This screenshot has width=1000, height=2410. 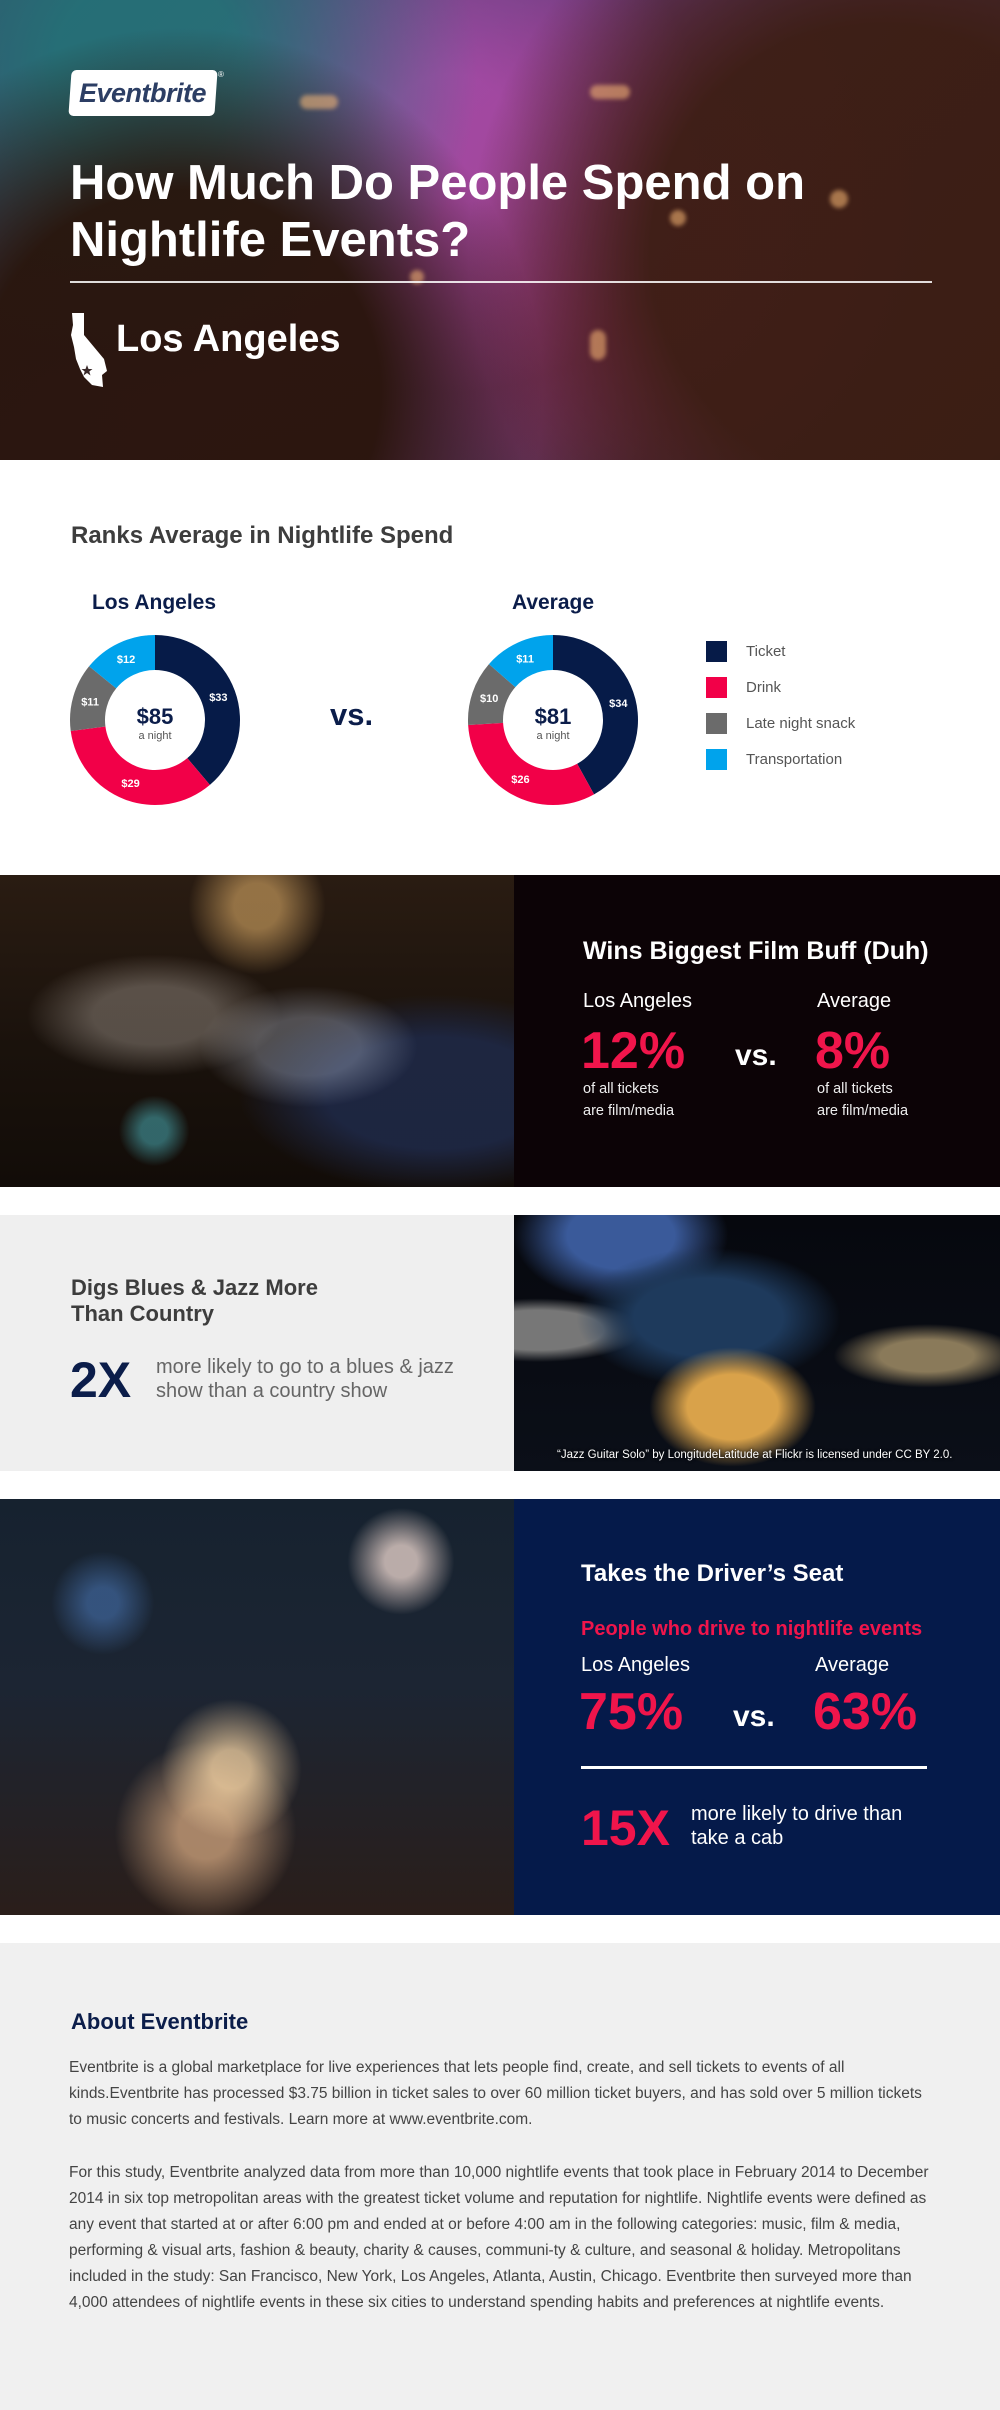 What do you see at coordinates (752, 1629) in the screenshot?
I see `section-subtitle: People who drive to nightlife events` at bounding box center [752, 1629].